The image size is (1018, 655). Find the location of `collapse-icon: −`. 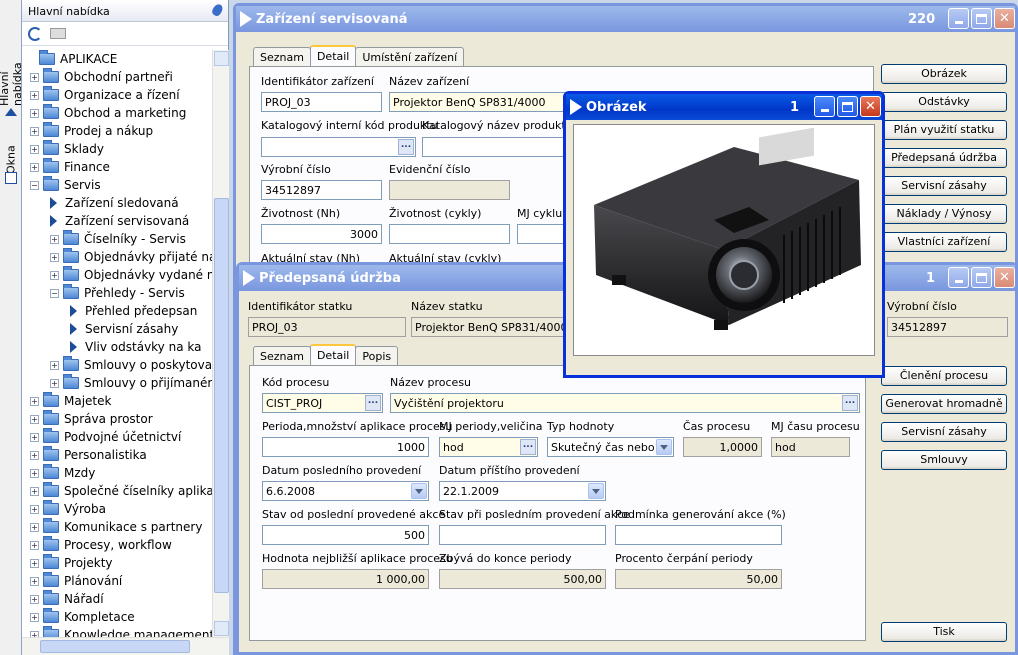

collapse-icon: − is located at coordinates (54, 293).